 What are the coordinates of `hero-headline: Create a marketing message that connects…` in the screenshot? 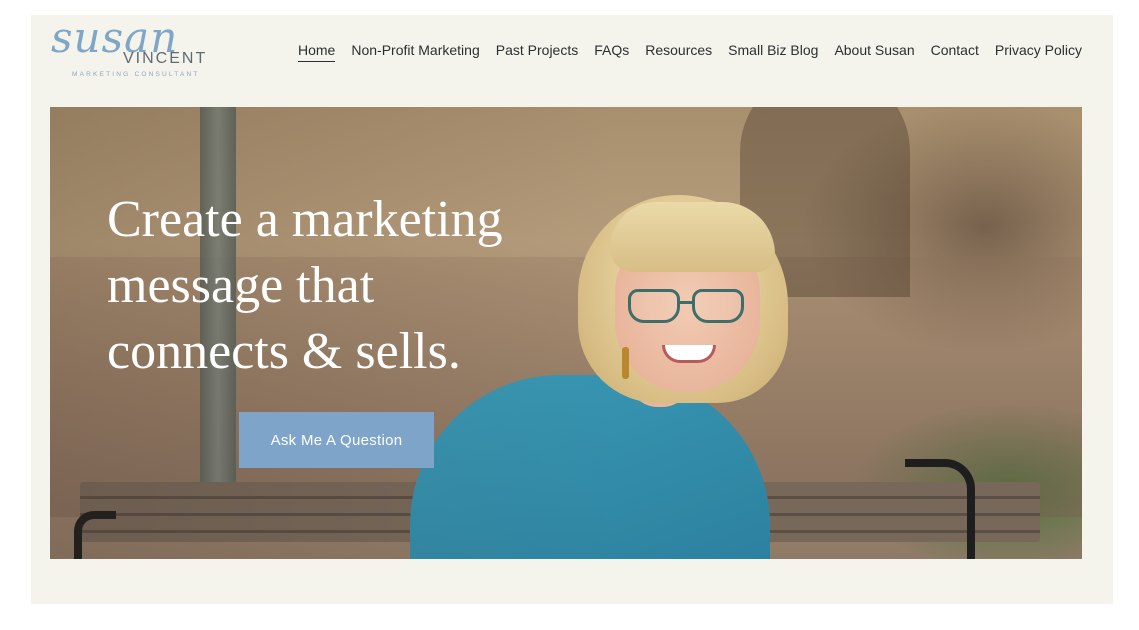 It's located at (327, 286).